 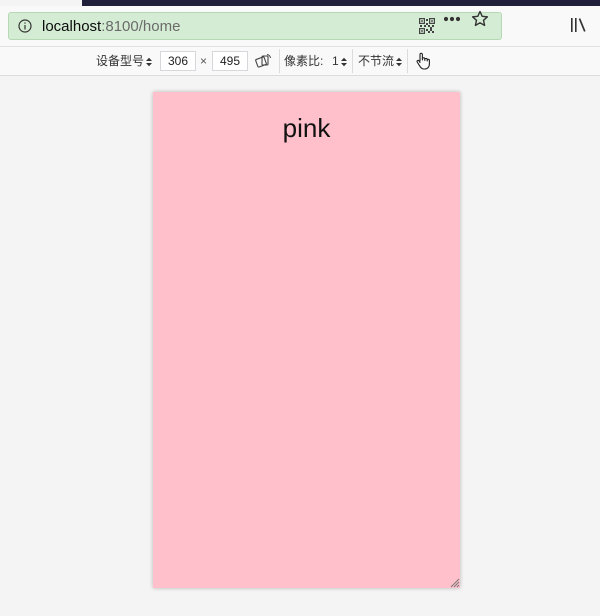 I want to click on device-selector-label: 设备型号, so click(x=120, y=61).